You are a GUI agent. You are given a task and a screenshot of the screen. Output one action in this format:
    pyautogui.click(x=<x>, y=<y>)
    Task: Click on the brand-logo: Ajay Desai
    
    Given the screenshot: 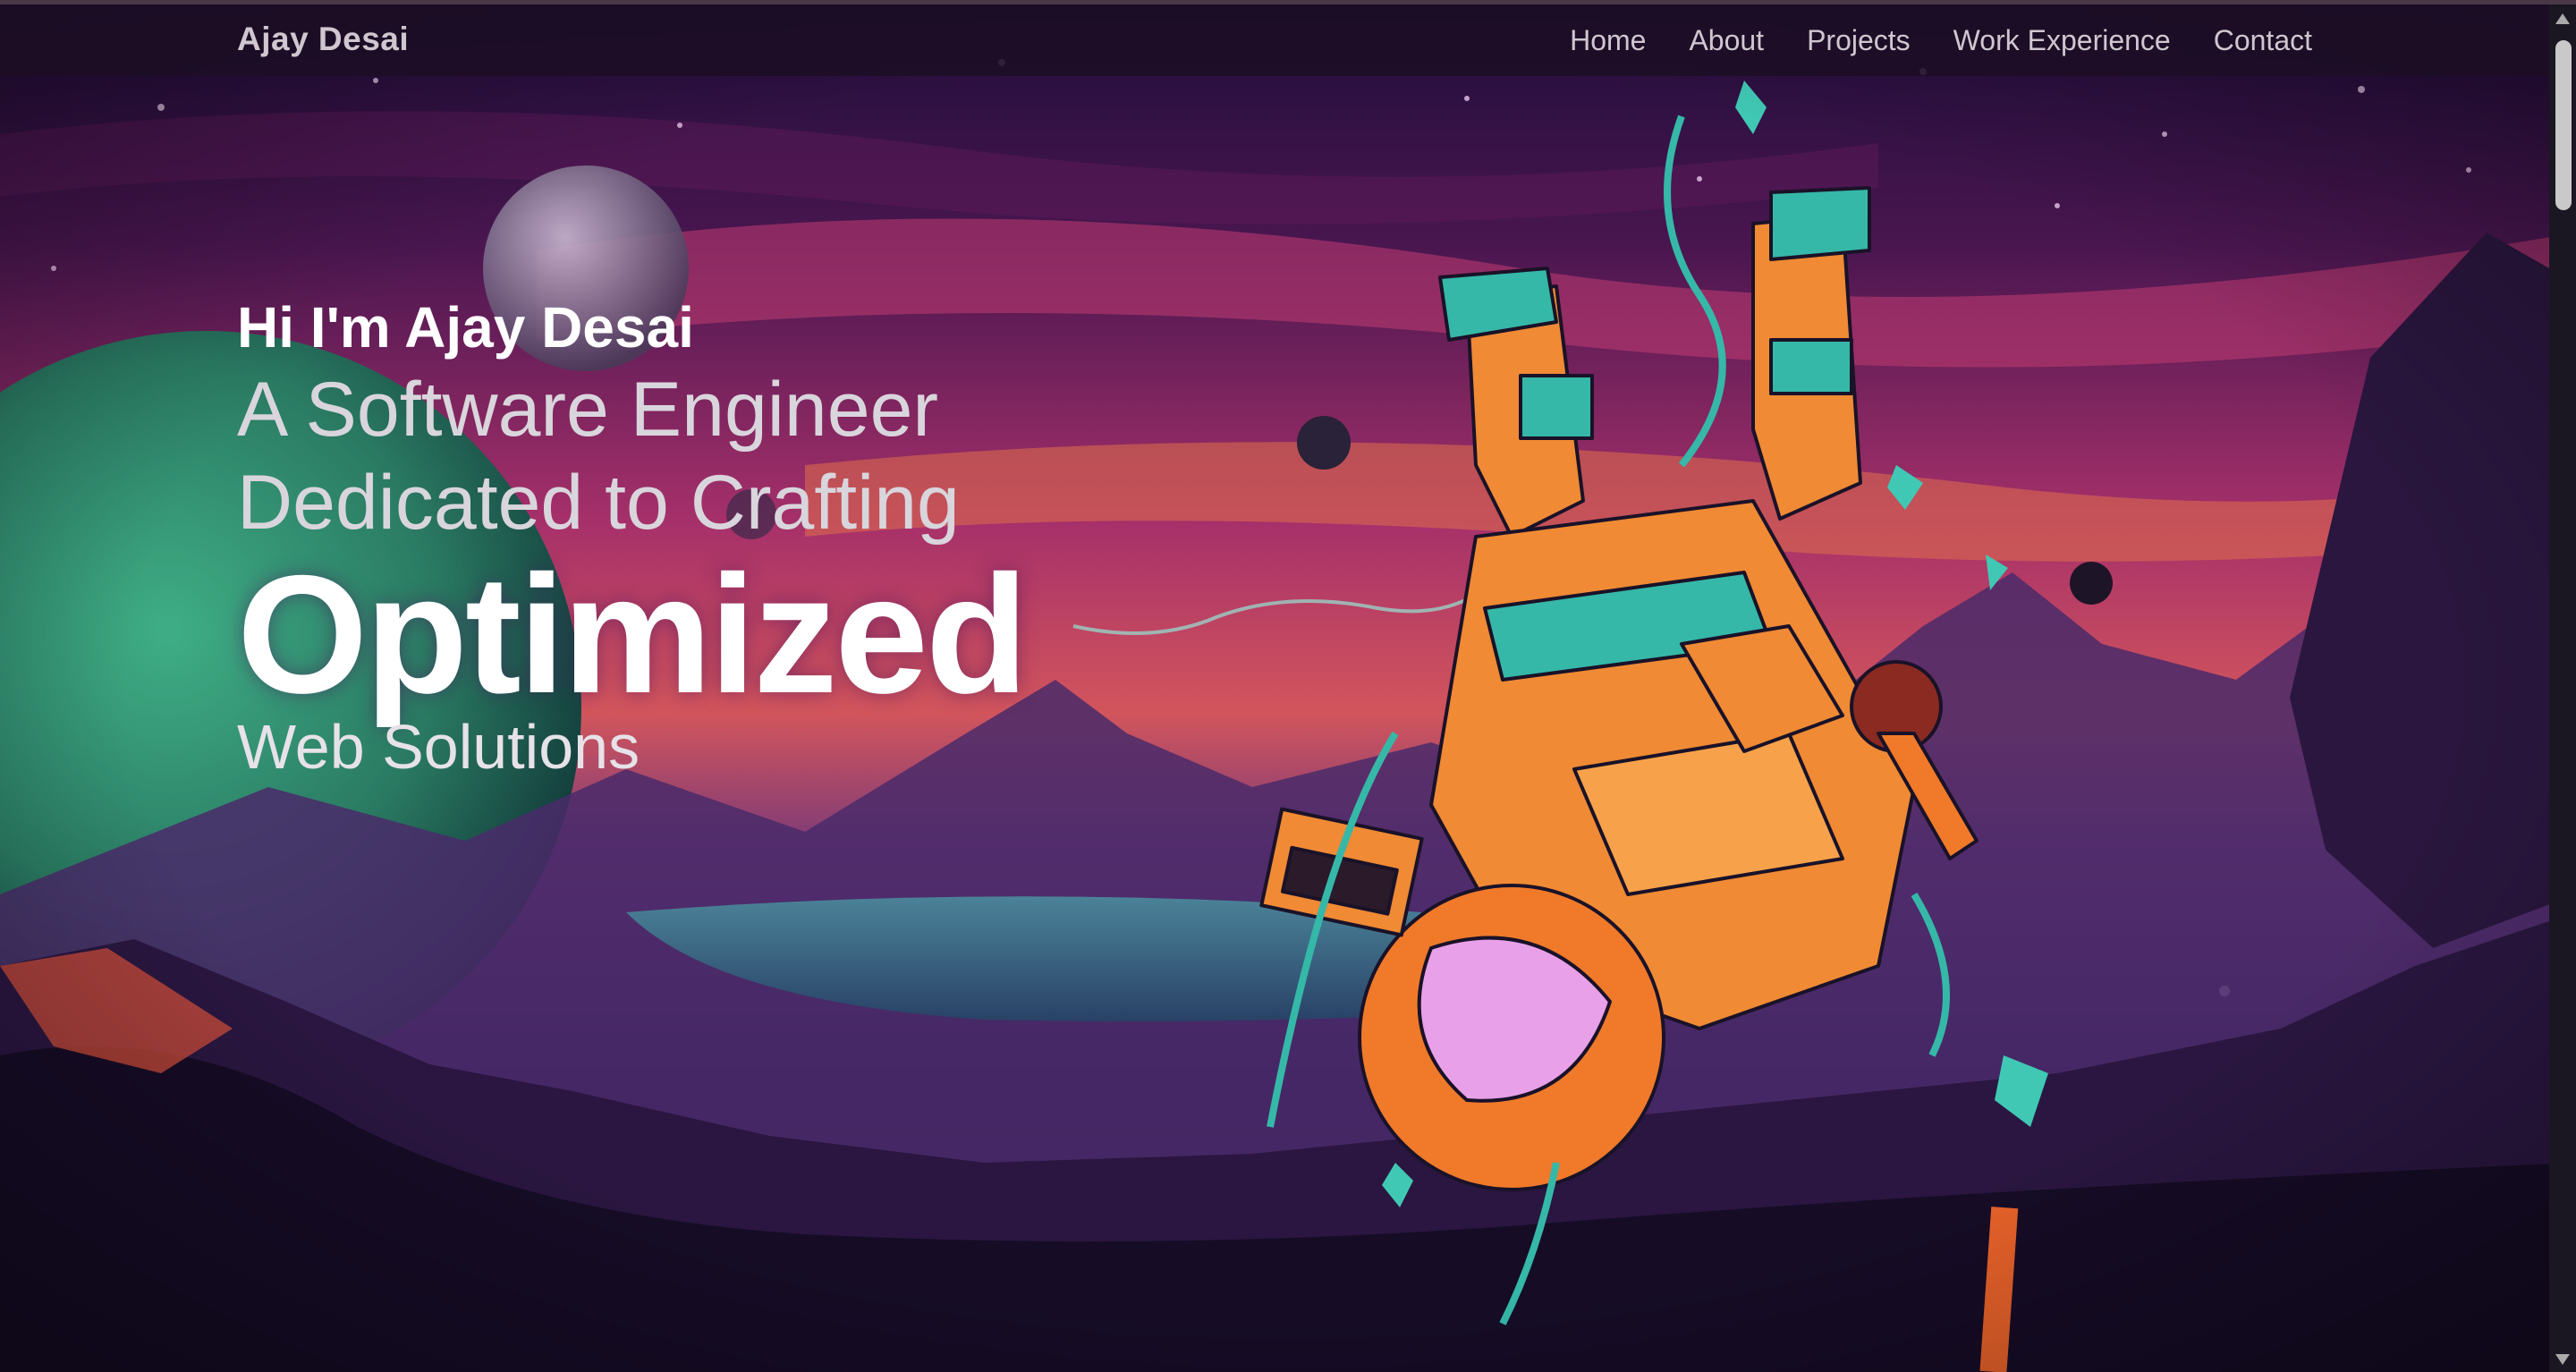 What is the action you would take?
    pyautogui.click(x=323, y=39)
    